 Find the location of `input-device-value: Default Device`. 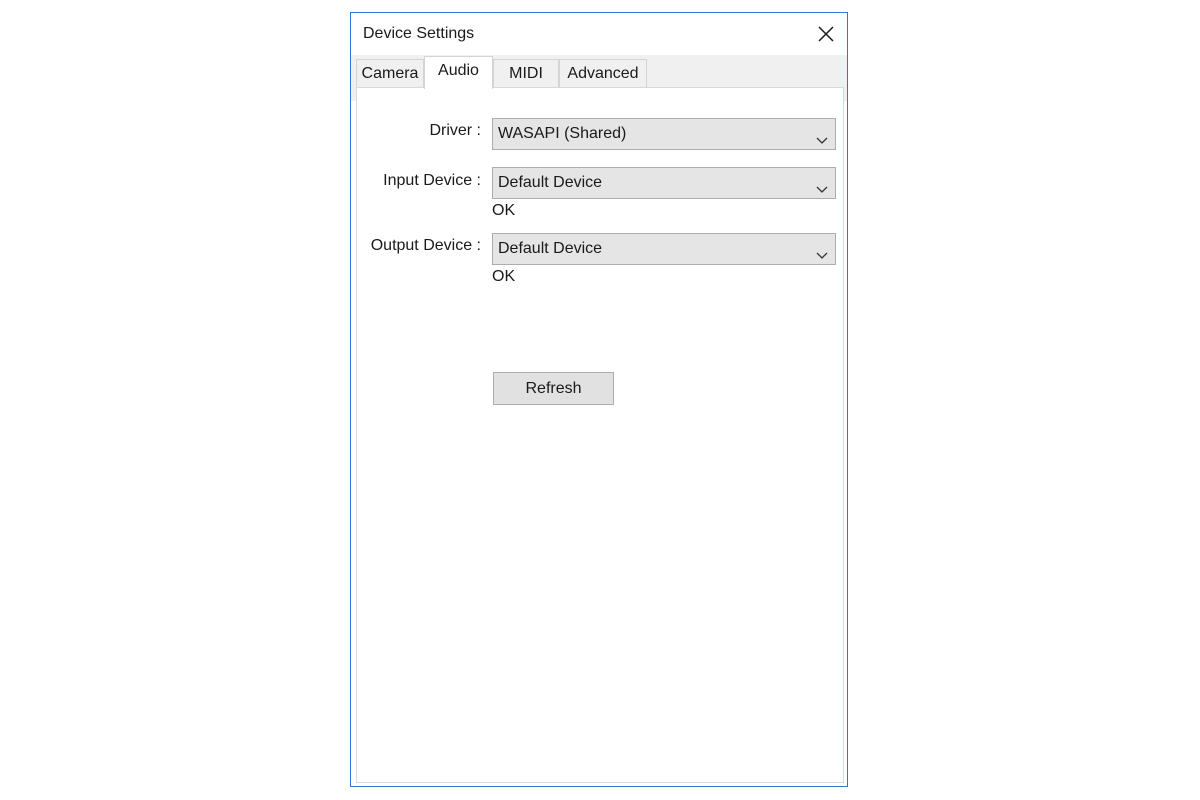

input-device-value: Default Device is located at coordinates (550, 182).